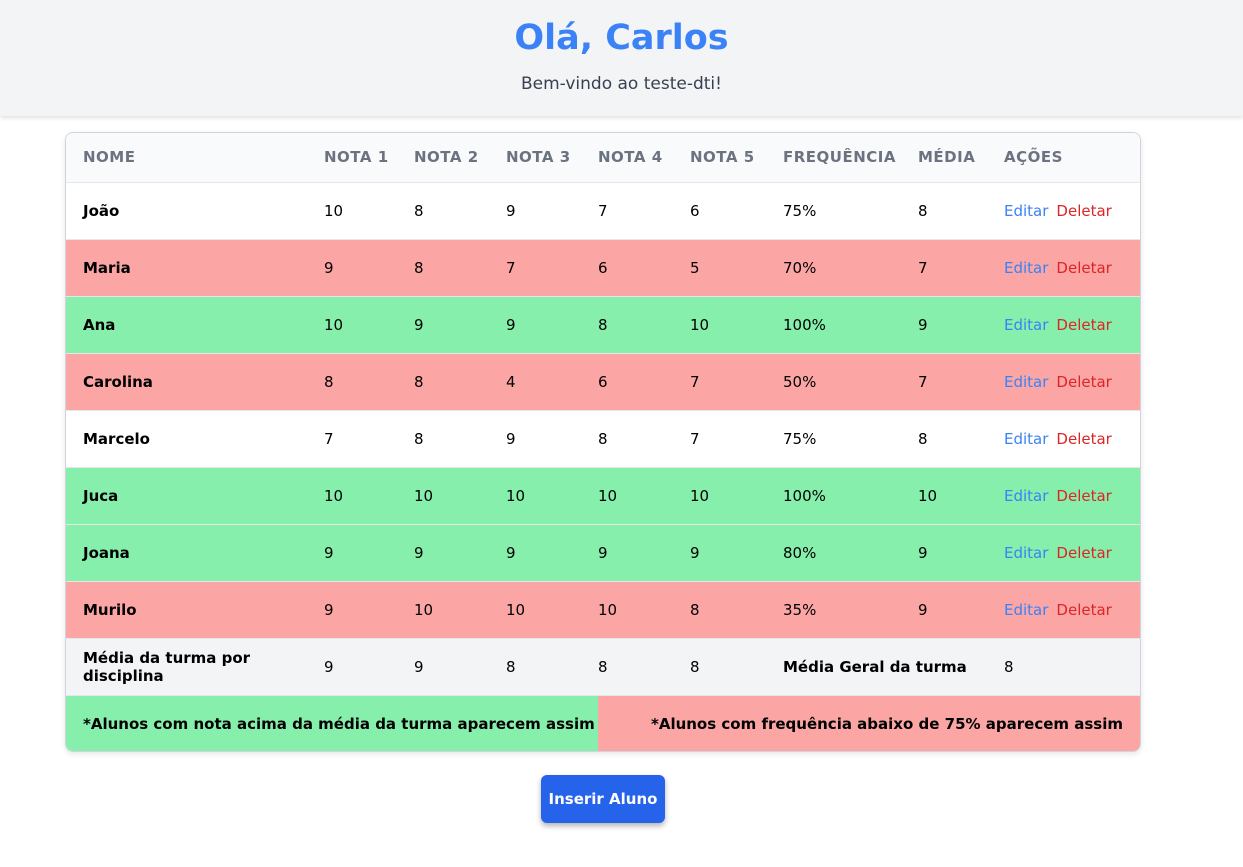  I want to click on class-average-nota3: 8, so click(552, 666).